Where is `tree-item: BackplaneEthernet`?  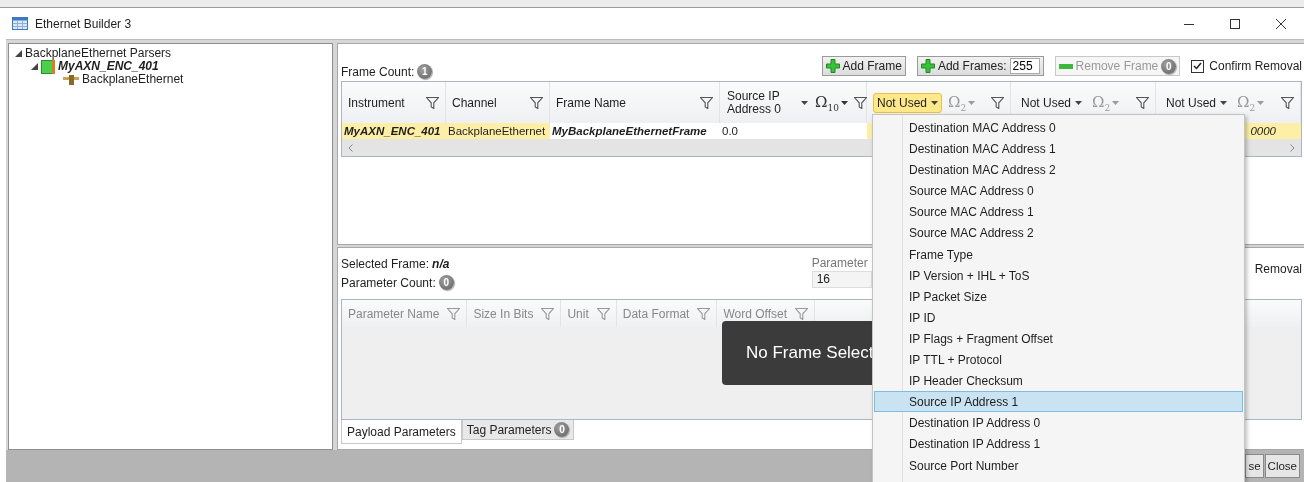 tree-item: BackplaneEthernet is located at coordinates (133, 79).